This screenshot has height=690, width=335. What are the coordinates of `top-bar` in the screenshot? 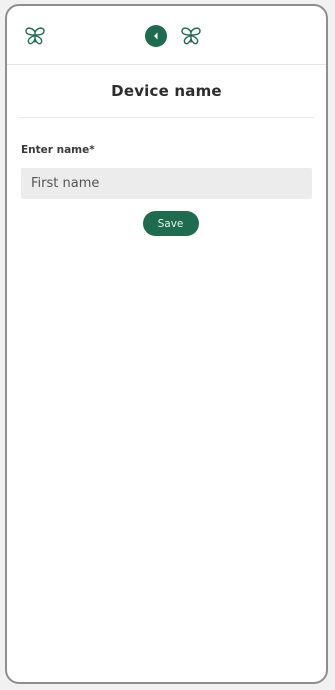 It's located at (166, 35).